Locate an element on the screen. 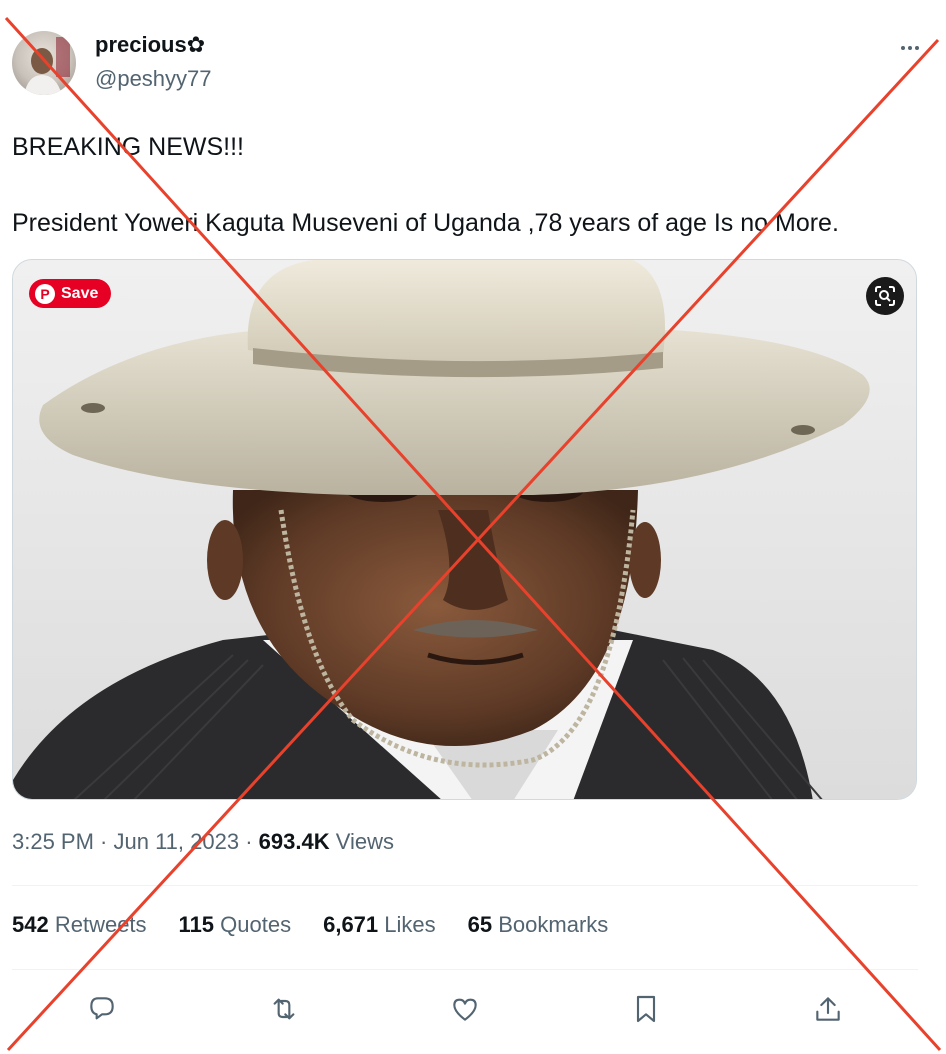 The height and width of the screenshot is (1054, 946). more-options-button is located at coordinates (910, 48).